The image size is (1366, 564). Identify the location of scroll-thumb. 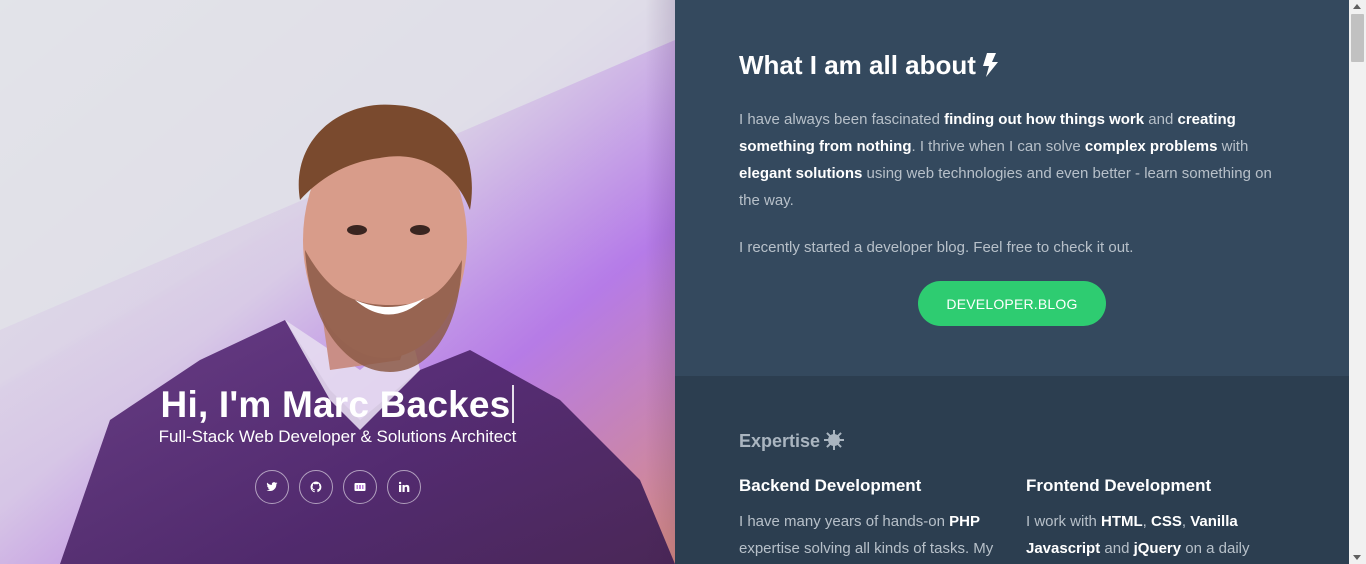
(1357, 38).